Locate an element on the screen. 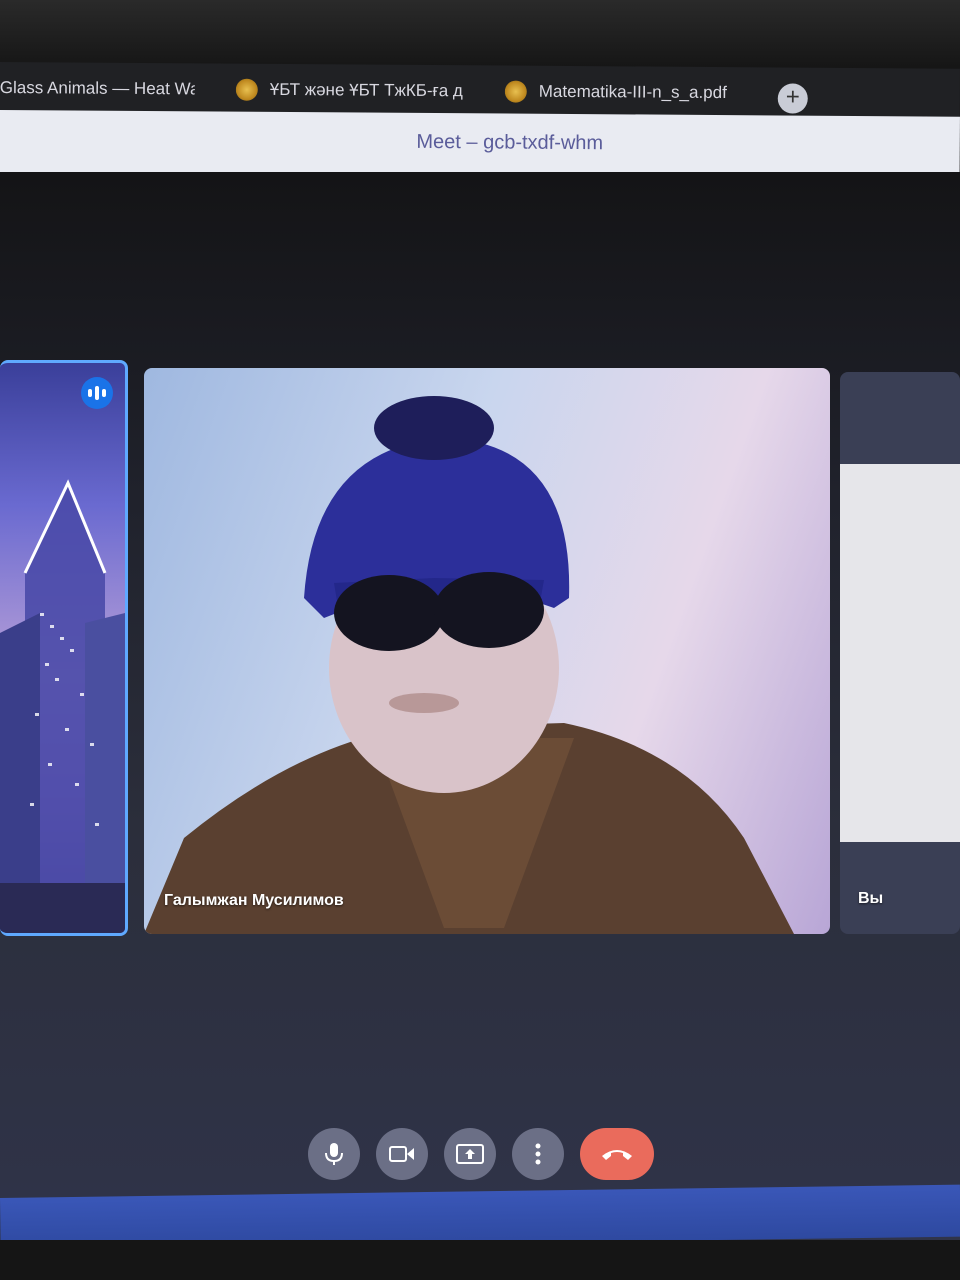  monitor-bezel-bottom is located at coordinates (480, 1260).